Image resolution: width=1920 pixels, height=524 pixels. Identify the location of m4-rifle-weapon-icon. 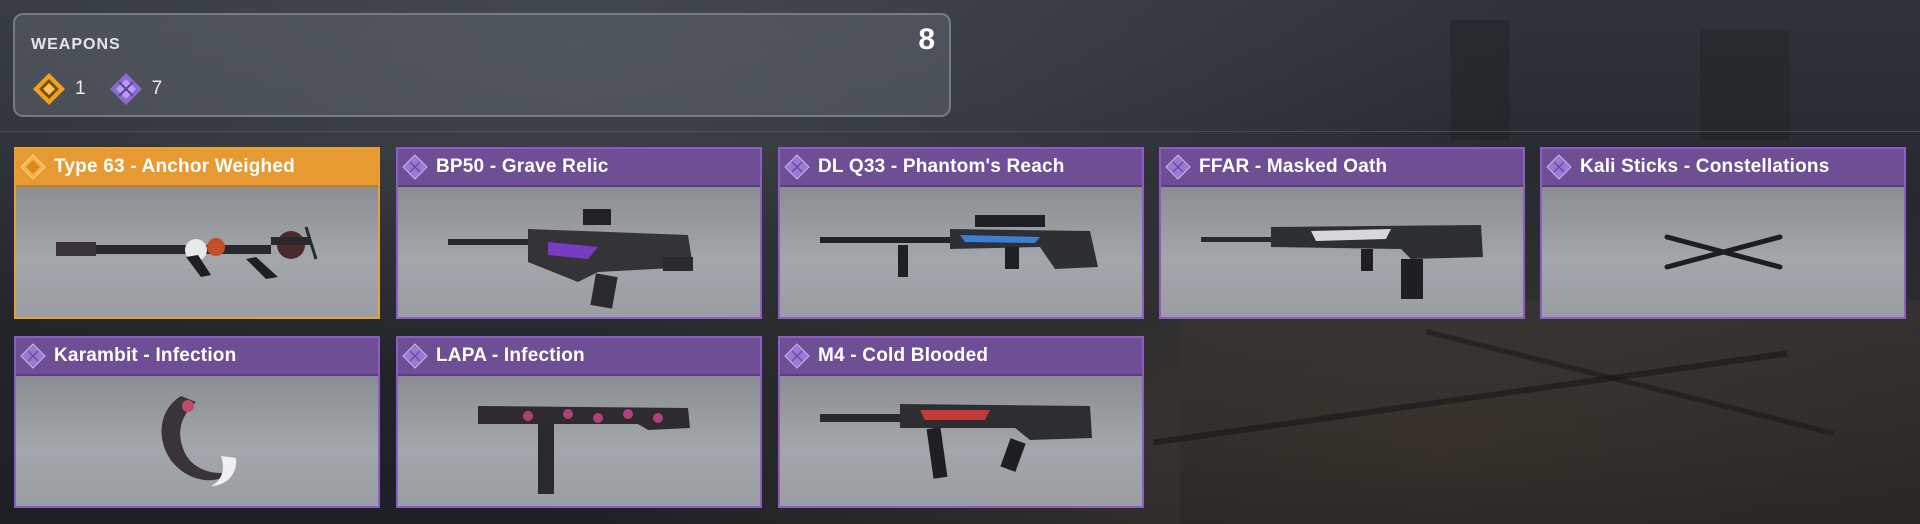
(956, 441).